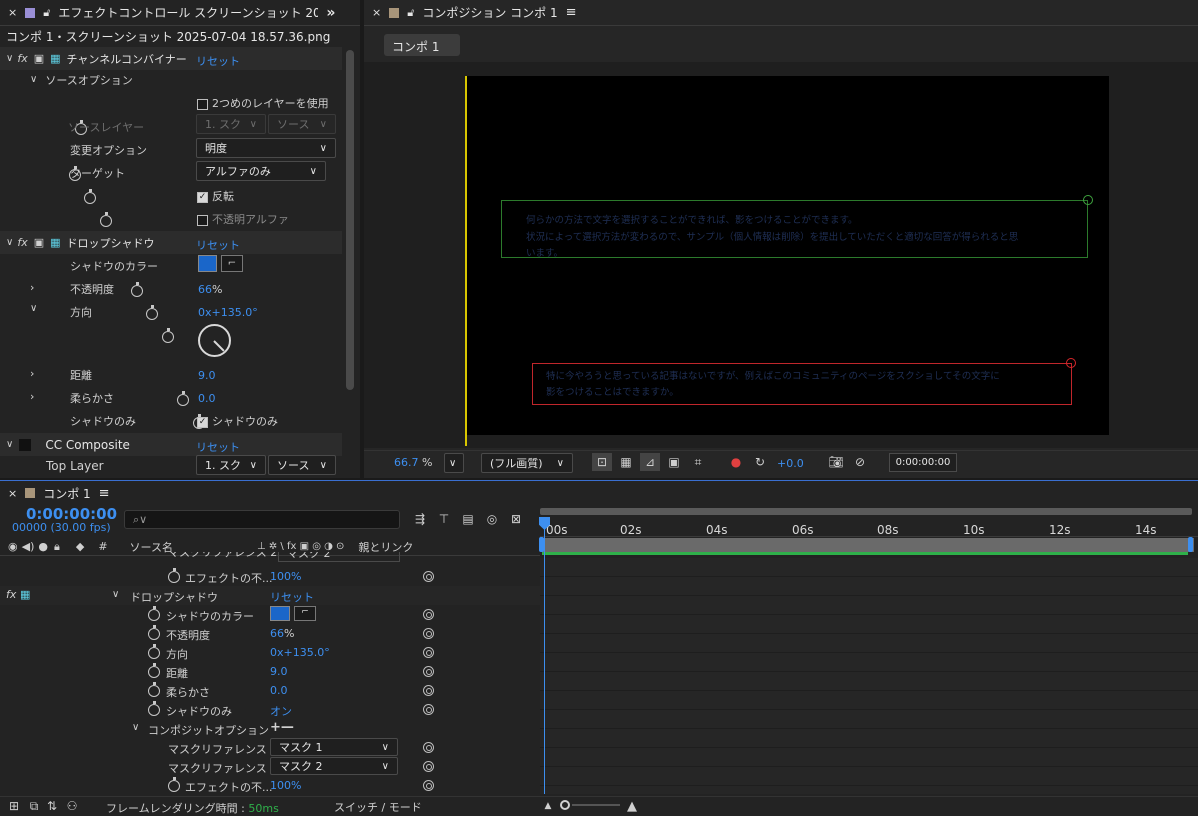 The width and height of the screenshot is (1198, 816). I want to click on draft-3d-icon: ⊤, so click(444, 519).